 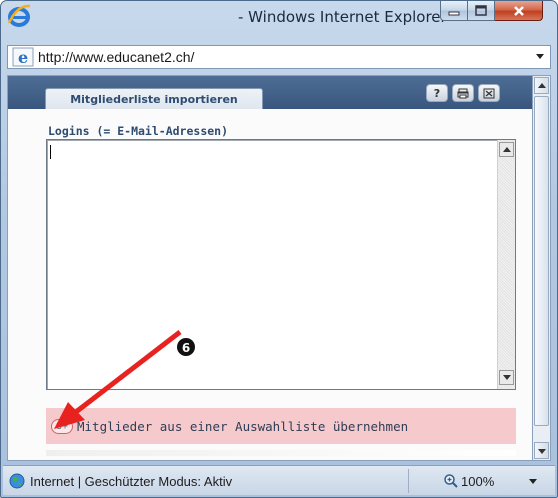 What do you see at coordinates (533, 481) in the screenshot?
I see `zoom-chevron-down-icon` at bounding box center [533, 481].